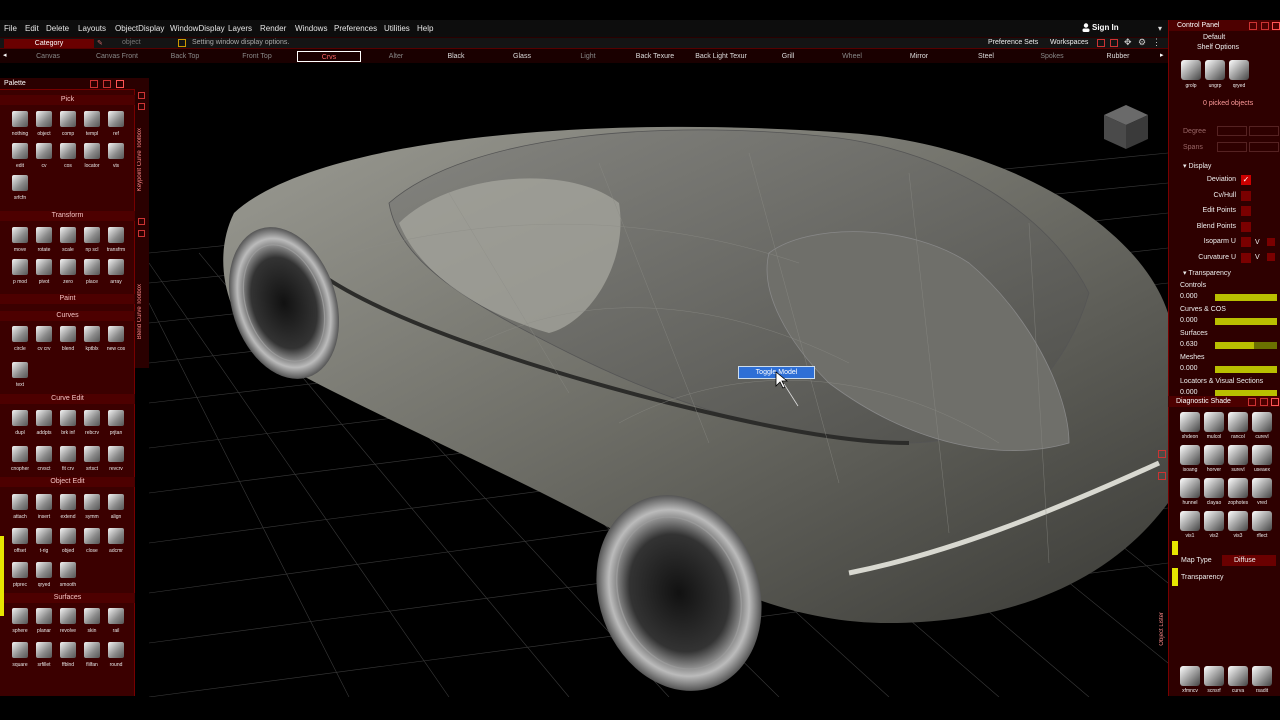 The image size is (1280, 720). Describe the element at coordinates (1262, 521) in the screenshot. I see `rflect-icon` at that location.